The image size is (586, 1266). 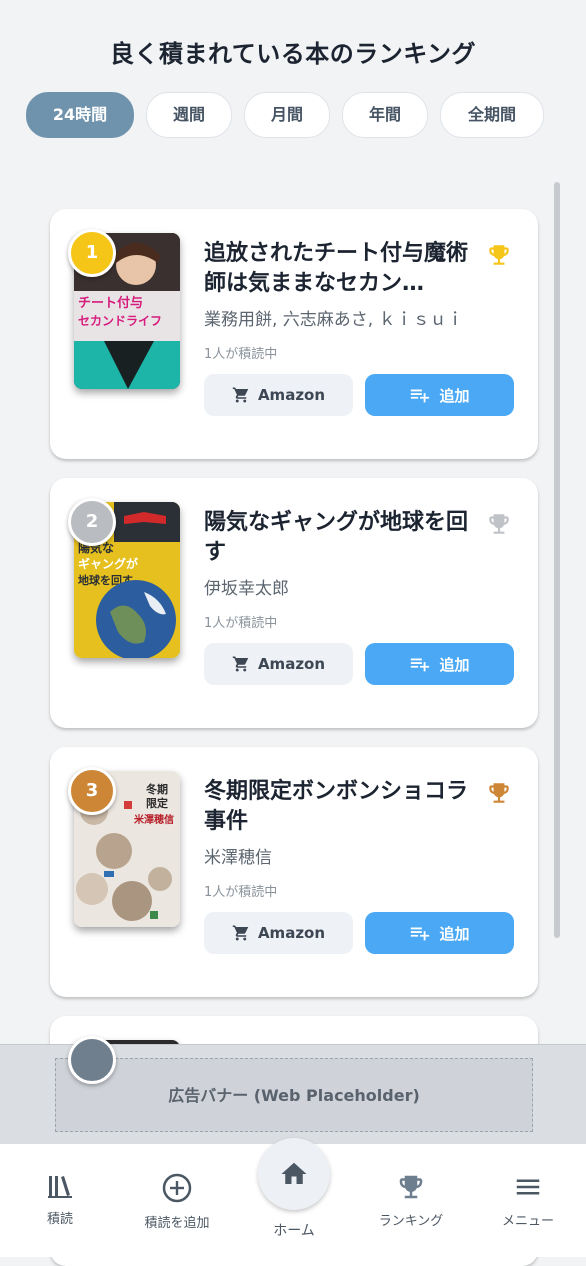 I want to click on svg-text: 限定, so click(x=157, y=803).